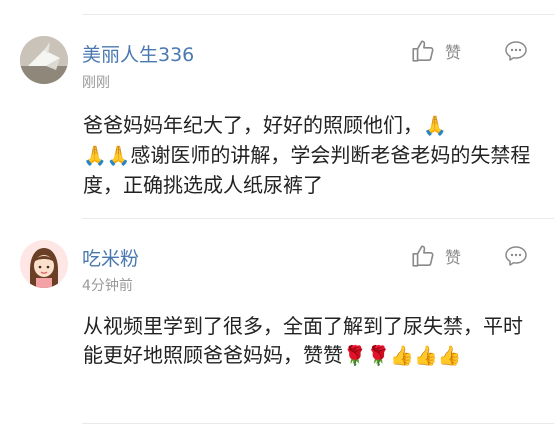 The height and width of the screenshot is (435, 554). What do you see at coordinates (96, 83) in the screenshot?
I see `comment-timestamp: 刚刚` at bounding box center [96, 83].